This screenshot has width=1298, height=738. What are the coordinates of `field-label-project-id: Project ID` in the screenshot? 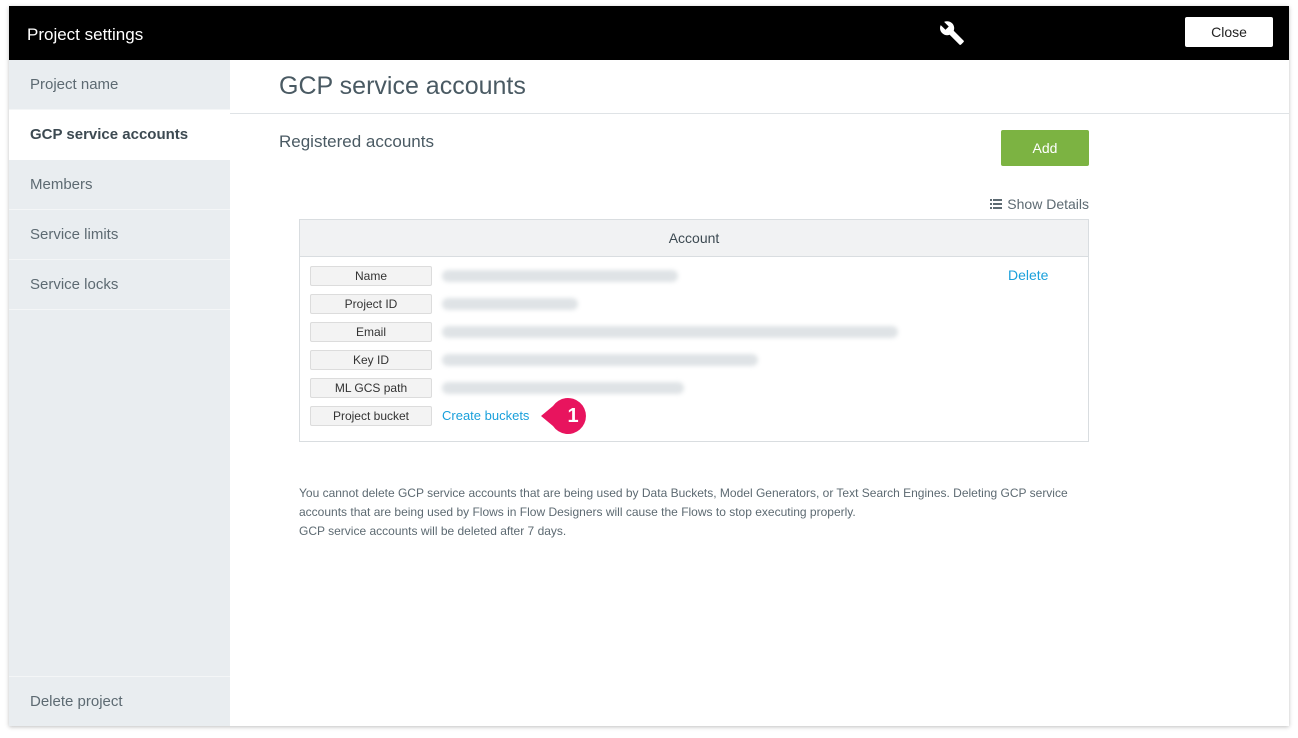 It's located at (371, 304).